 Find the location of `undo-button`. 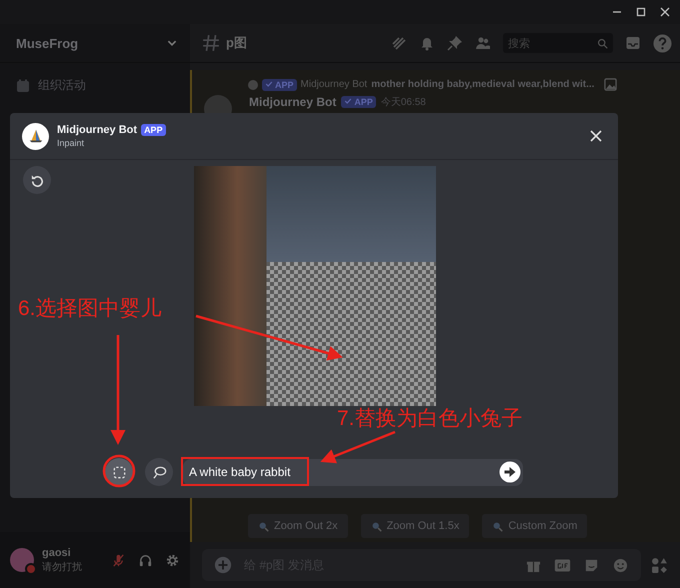

undo-button is located at coordinates (37, 180).